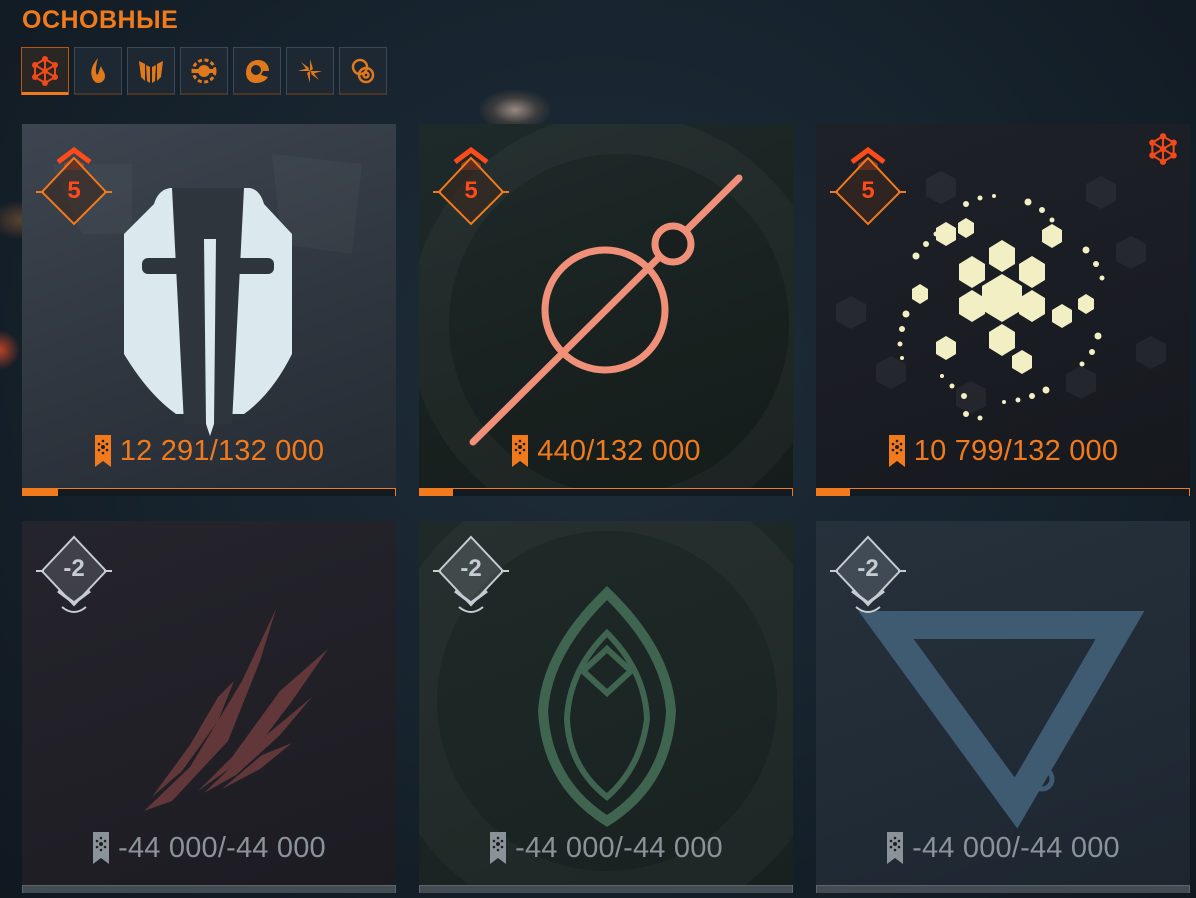 The image size is (1196, 898). I want to click on progress-row: 12 291/132 000, so click(209, 451).